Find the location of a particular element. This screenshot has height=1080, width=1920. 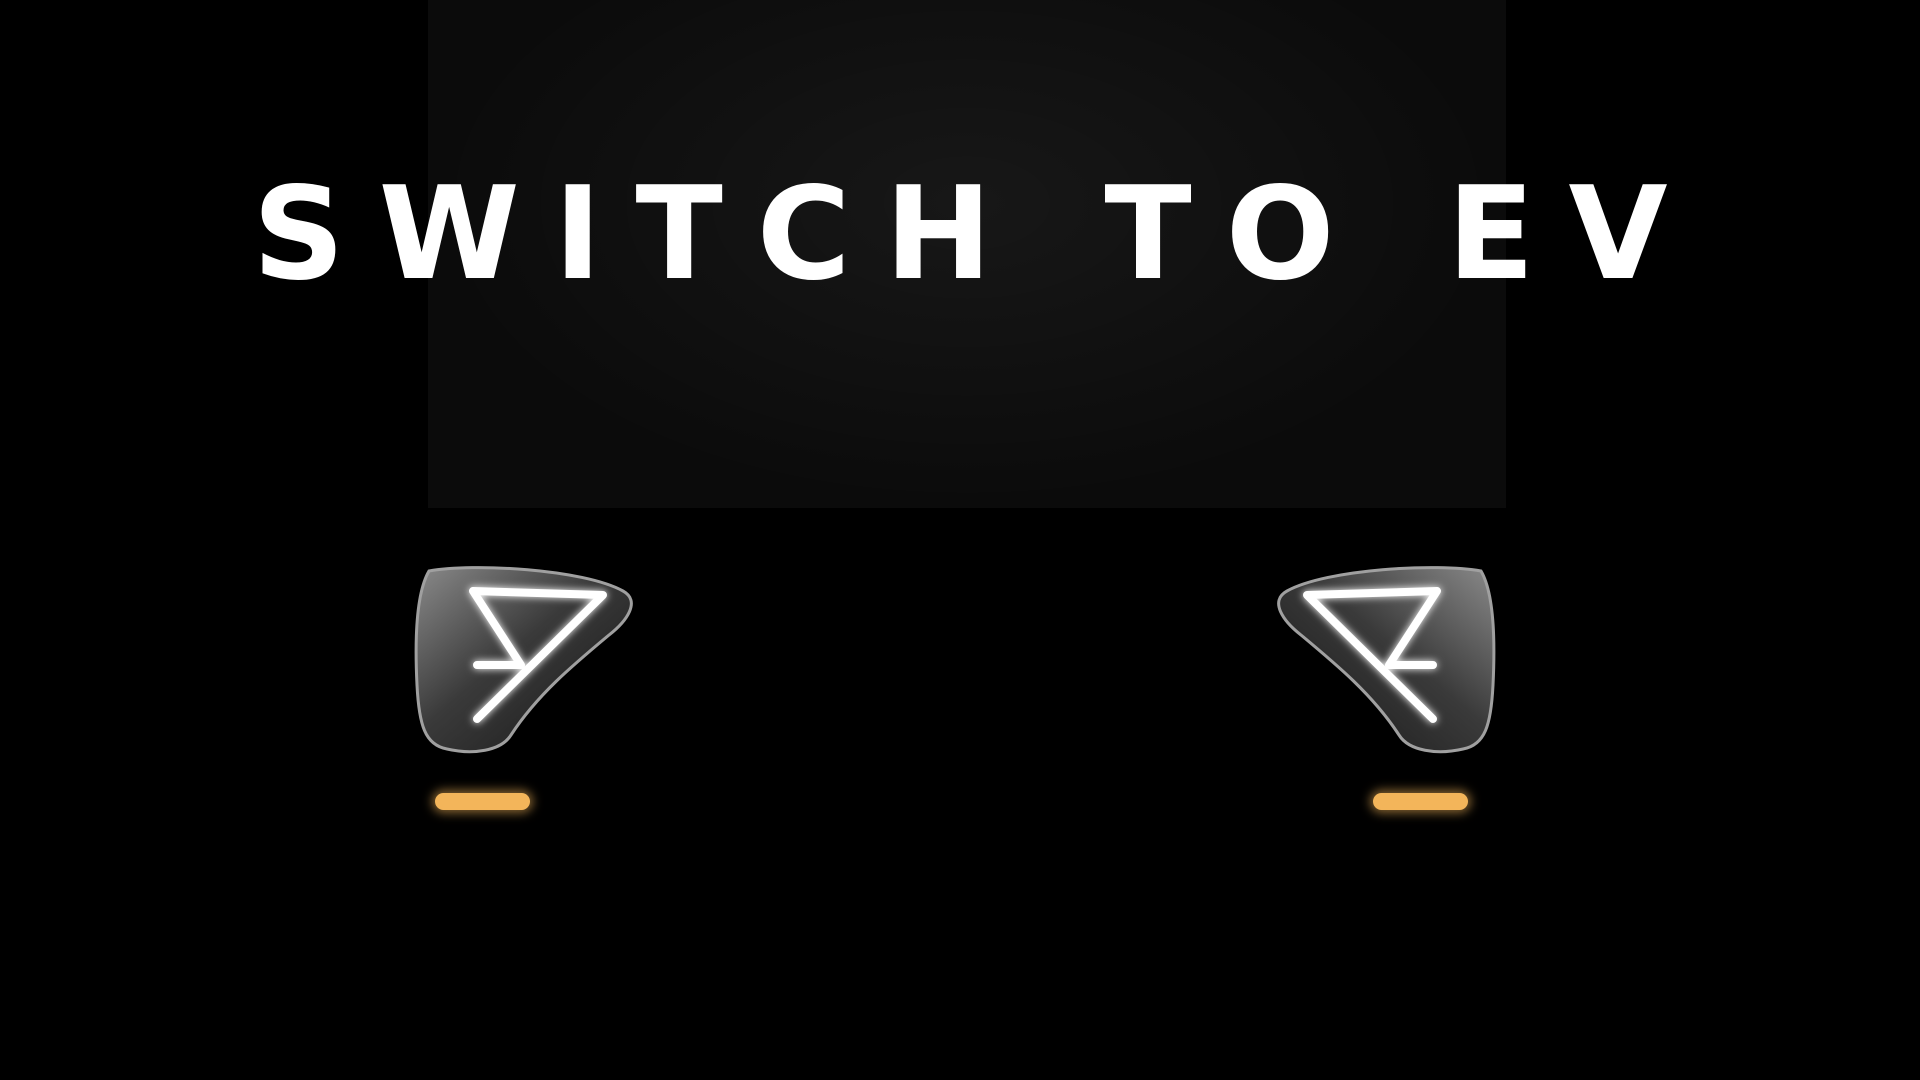

right-headlamp is located at coordinates (1379, 665).